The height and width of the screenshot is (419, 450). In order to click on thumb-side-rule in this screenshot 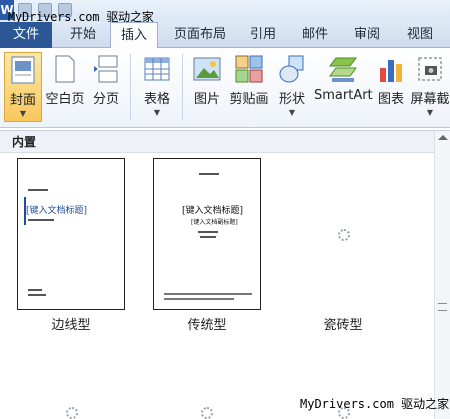, I will do `click(25, 211)`.